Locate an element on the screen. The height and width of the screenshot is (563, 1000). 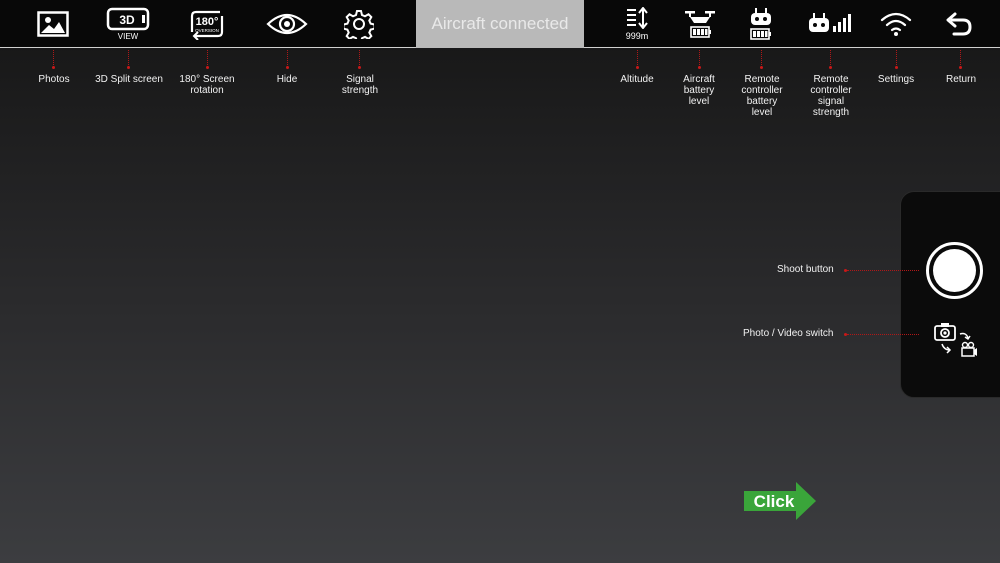
label-settings: Settings is located at coordinates (896, 79).